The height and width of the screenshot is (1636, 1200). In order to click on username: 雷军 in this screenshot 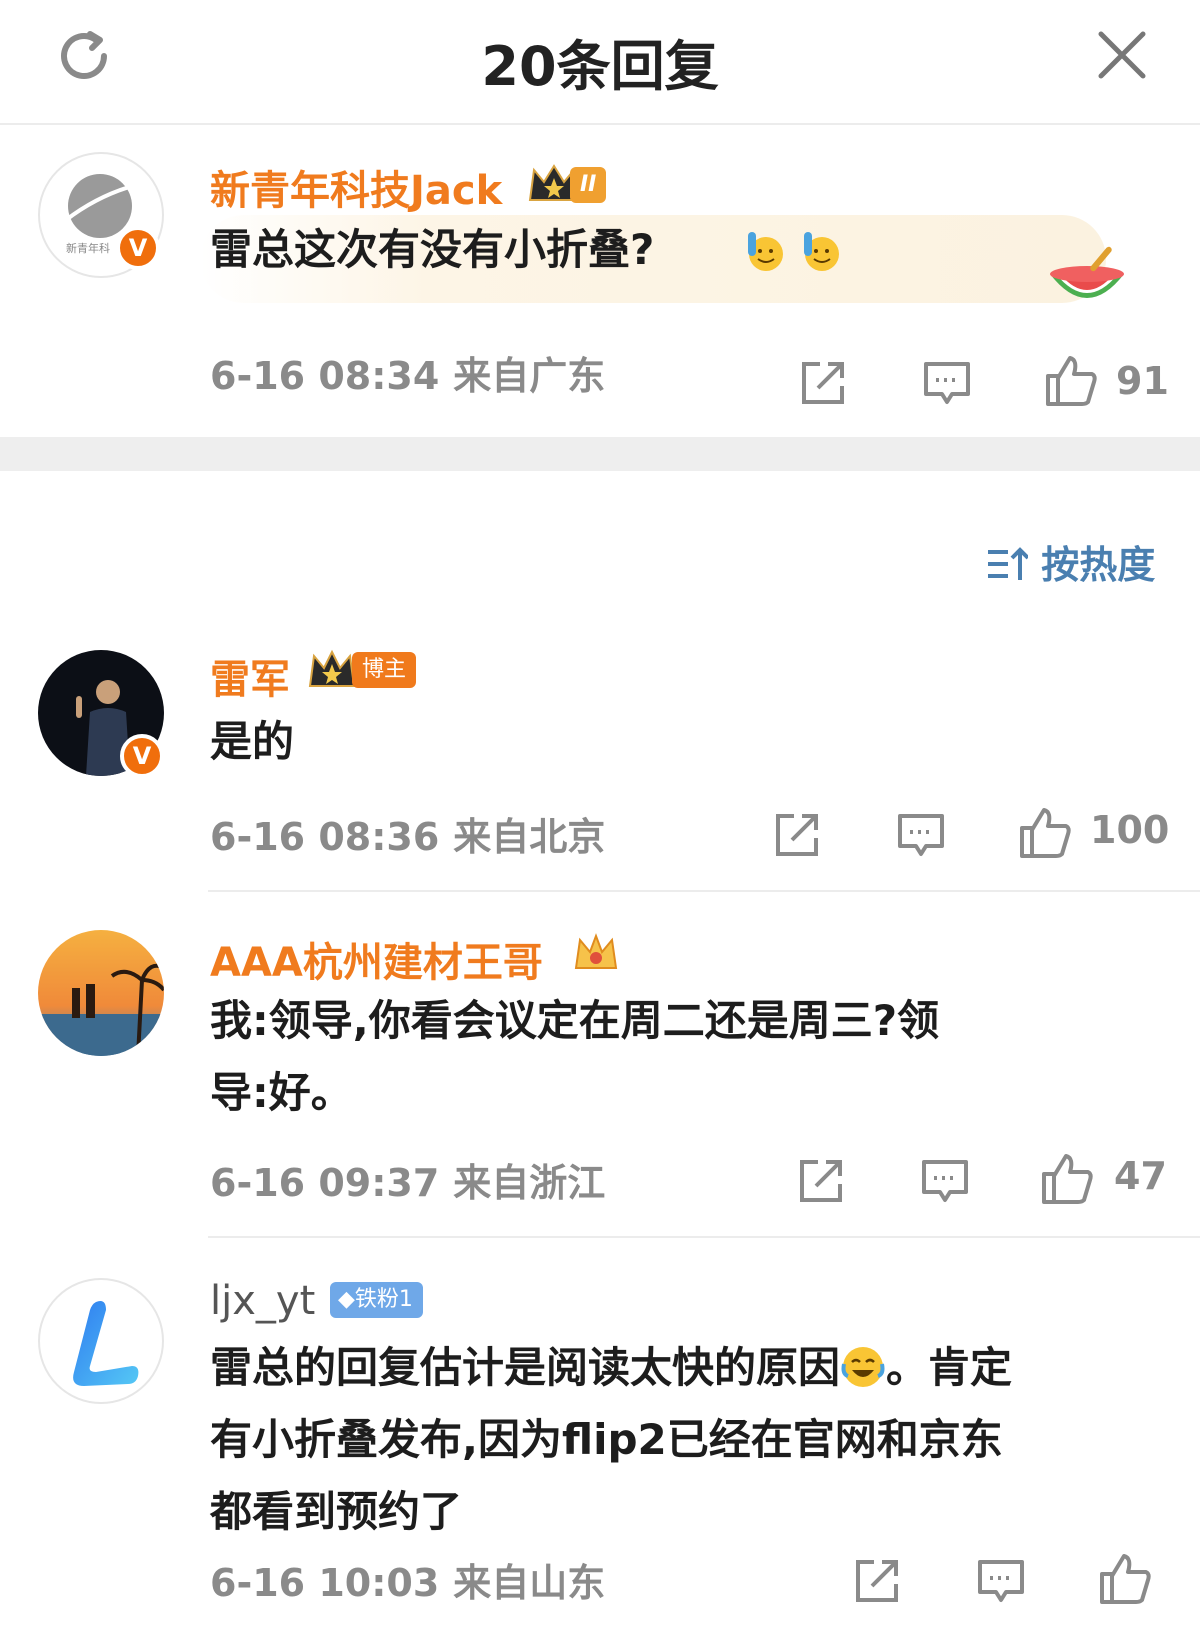, I will do `click(250, 676)`.